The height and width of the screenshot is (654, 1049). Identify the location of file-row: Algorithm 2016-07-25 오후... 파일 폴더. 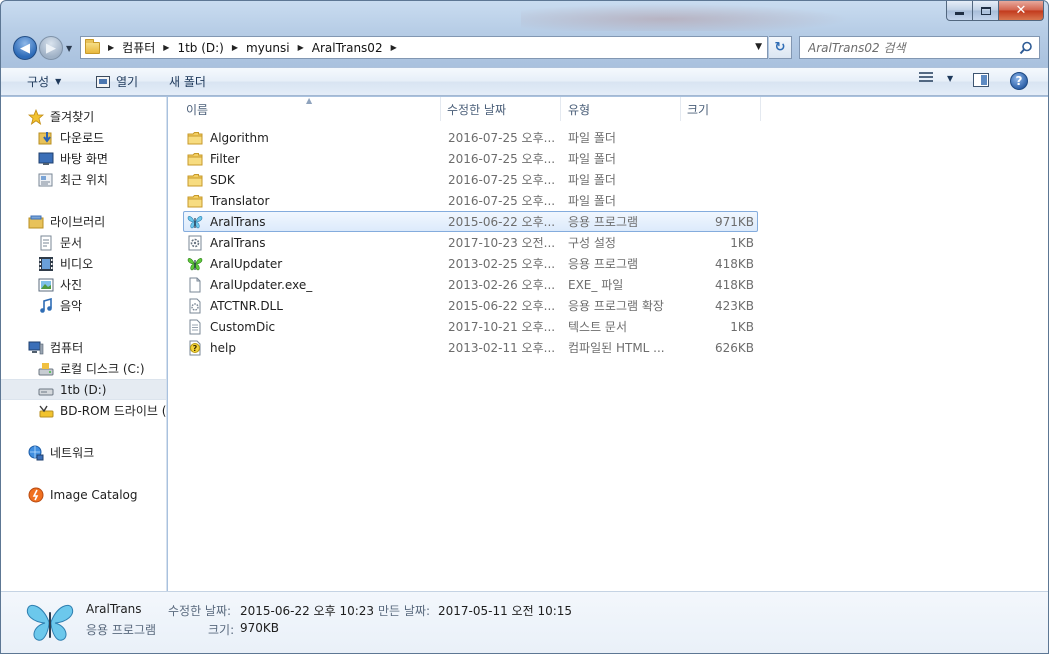
(470, 137).